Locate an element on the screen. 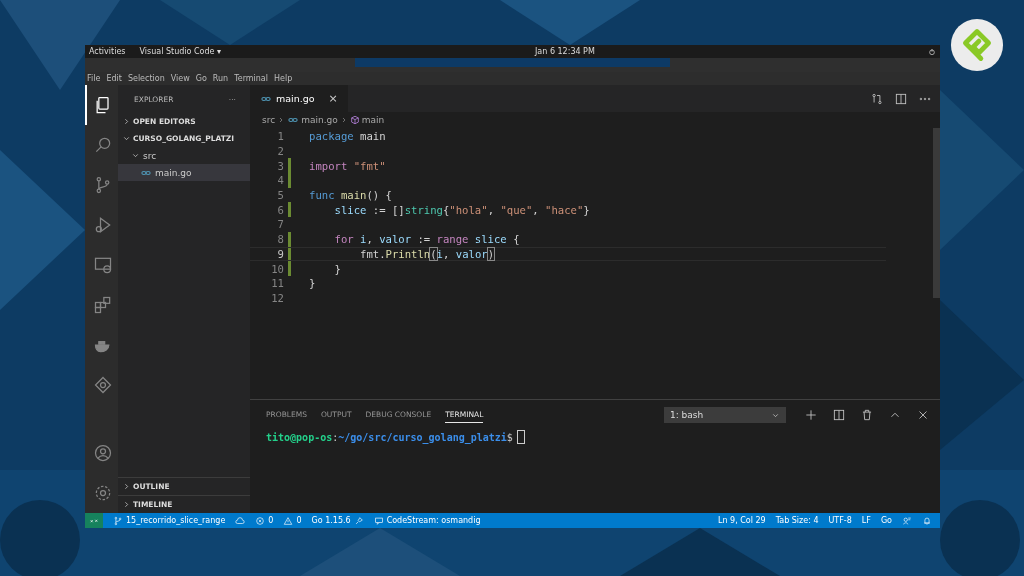 The height and width of the screenshot is (576, 1024). status-item: 15_recorrido_slice_range is located at coordinates (169, 520).